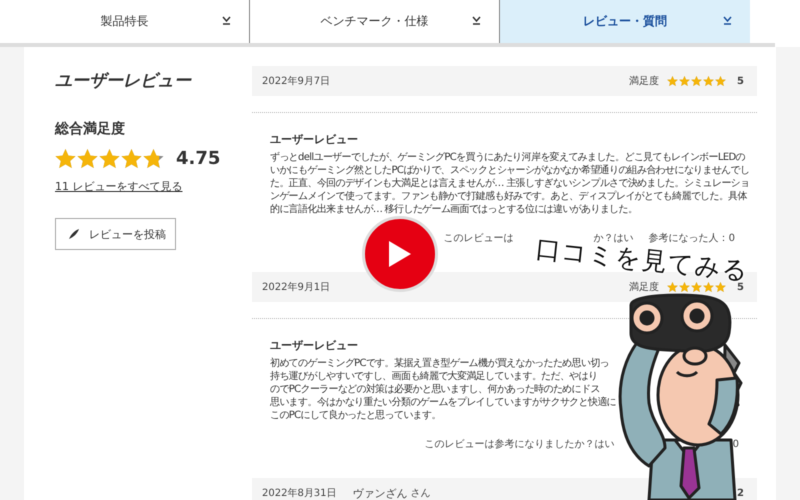 This screenshot has height=500, width=800. Describe the element at coordinates (510, 170) in the screenshot. I see `review-text-line: いかにもゲーミング然としたPCばかりで、スペックとシャーシがなかなか希望通りの組み合わせになりませんでし` at that location.